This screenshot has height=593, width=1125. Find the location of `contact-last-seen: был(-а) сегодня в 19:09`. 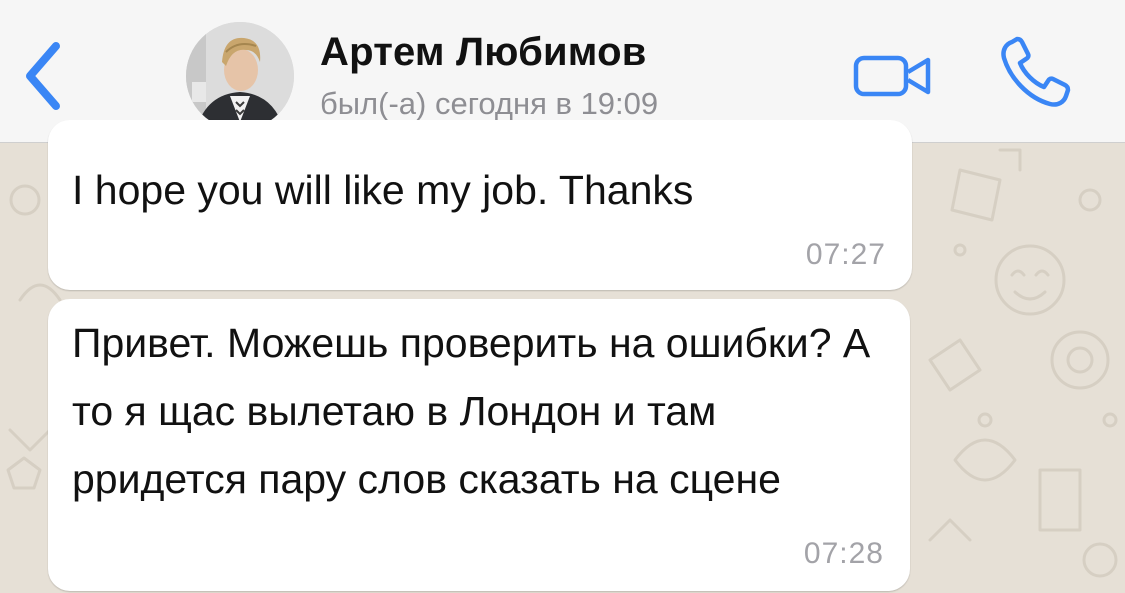

contact-last-seen: был(-а) сегодня в 19:09 is located at coordinates (489, 103).